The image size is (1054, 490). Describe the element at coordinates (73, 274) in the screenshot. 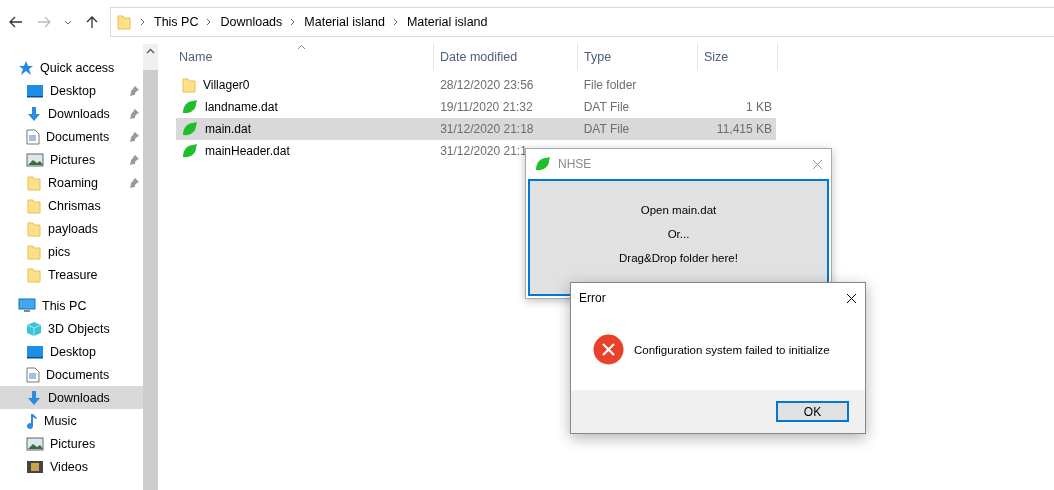

I see `sidebar-label: Treasure` at that location.